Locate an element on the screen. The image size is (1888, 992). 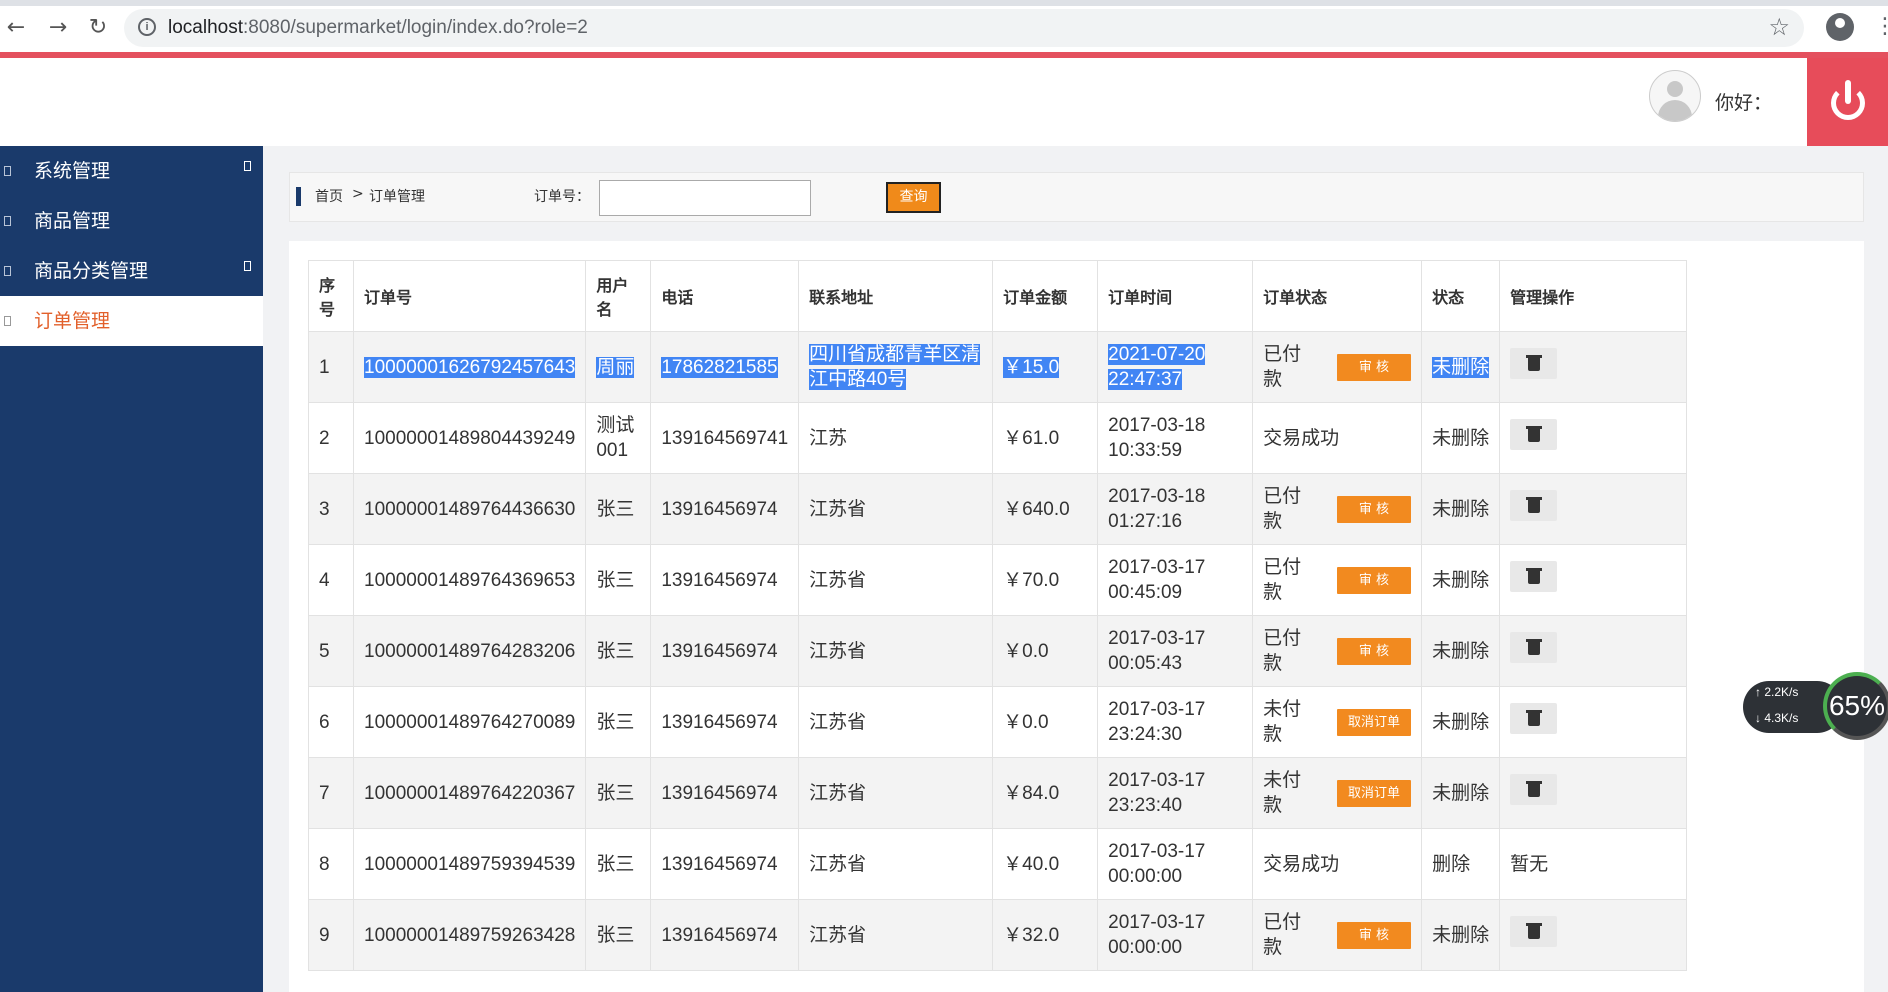
cell-order-time: 2017-03-18 01:27:16 is located at coordinates (1175, 509).